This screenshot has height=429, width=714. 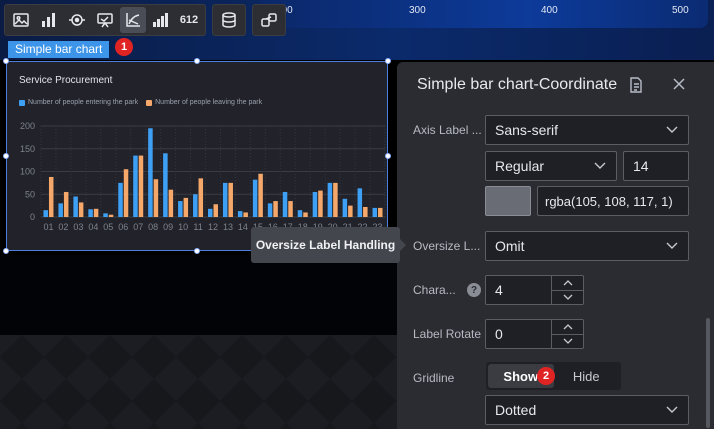 I want to click on component-name-tag: Simple bar chart, so click(x=59, y=49).